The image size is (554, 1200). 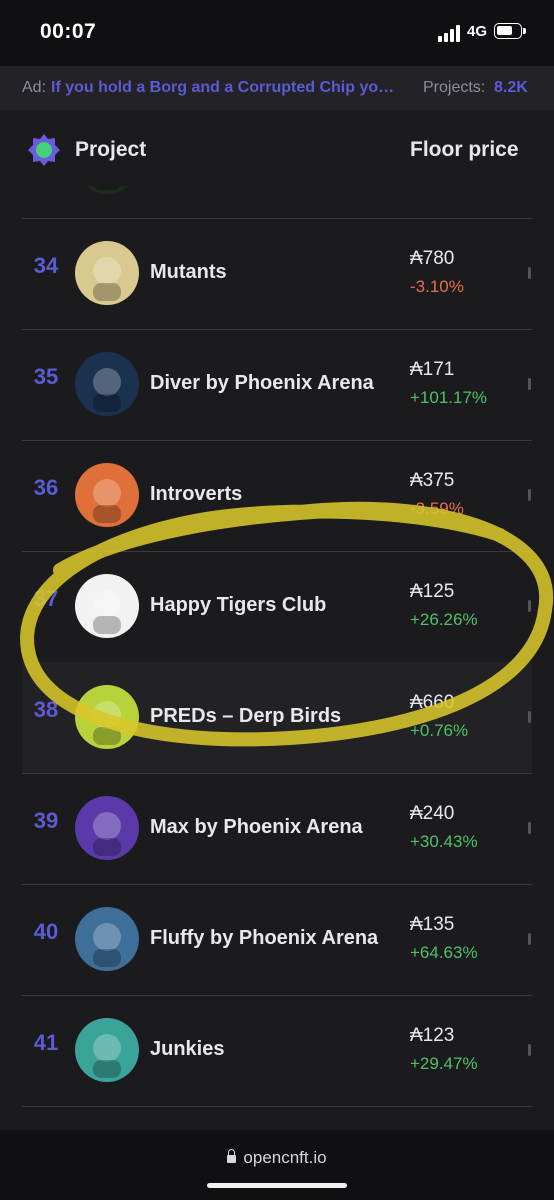 What do you see at coordinates (262, 383) in the screenshot?
I see `project-name: Diver by Phoenix Arena` at bounding box center [262, 383].